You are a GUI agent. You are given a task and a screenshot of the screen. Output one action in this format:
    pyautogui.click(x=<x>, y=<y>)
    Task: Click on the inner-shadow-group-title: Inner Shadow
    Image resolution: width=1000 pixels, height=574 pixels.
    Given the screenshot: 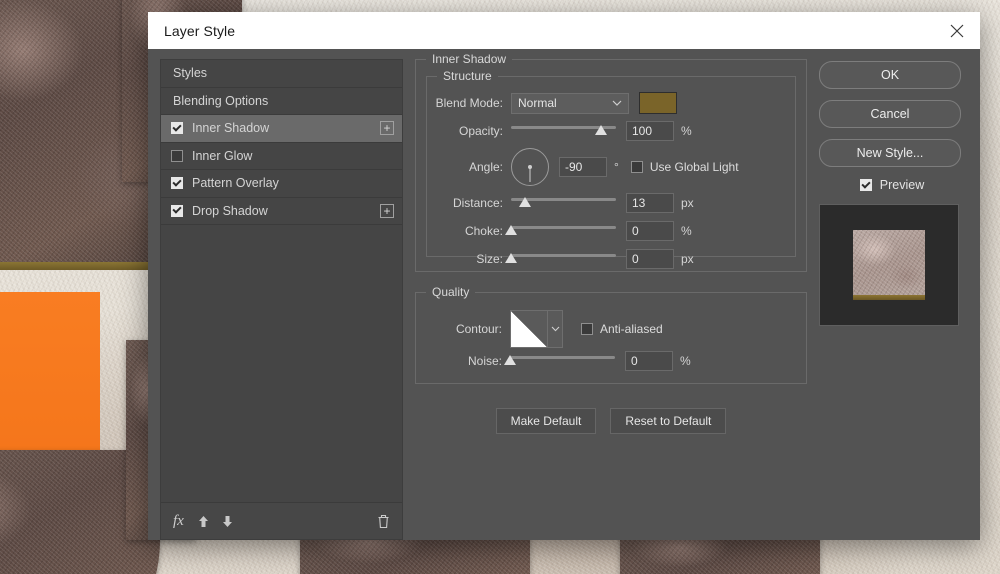 What is the action you would take?
    pyautogui.click(x=469, y=59)
    